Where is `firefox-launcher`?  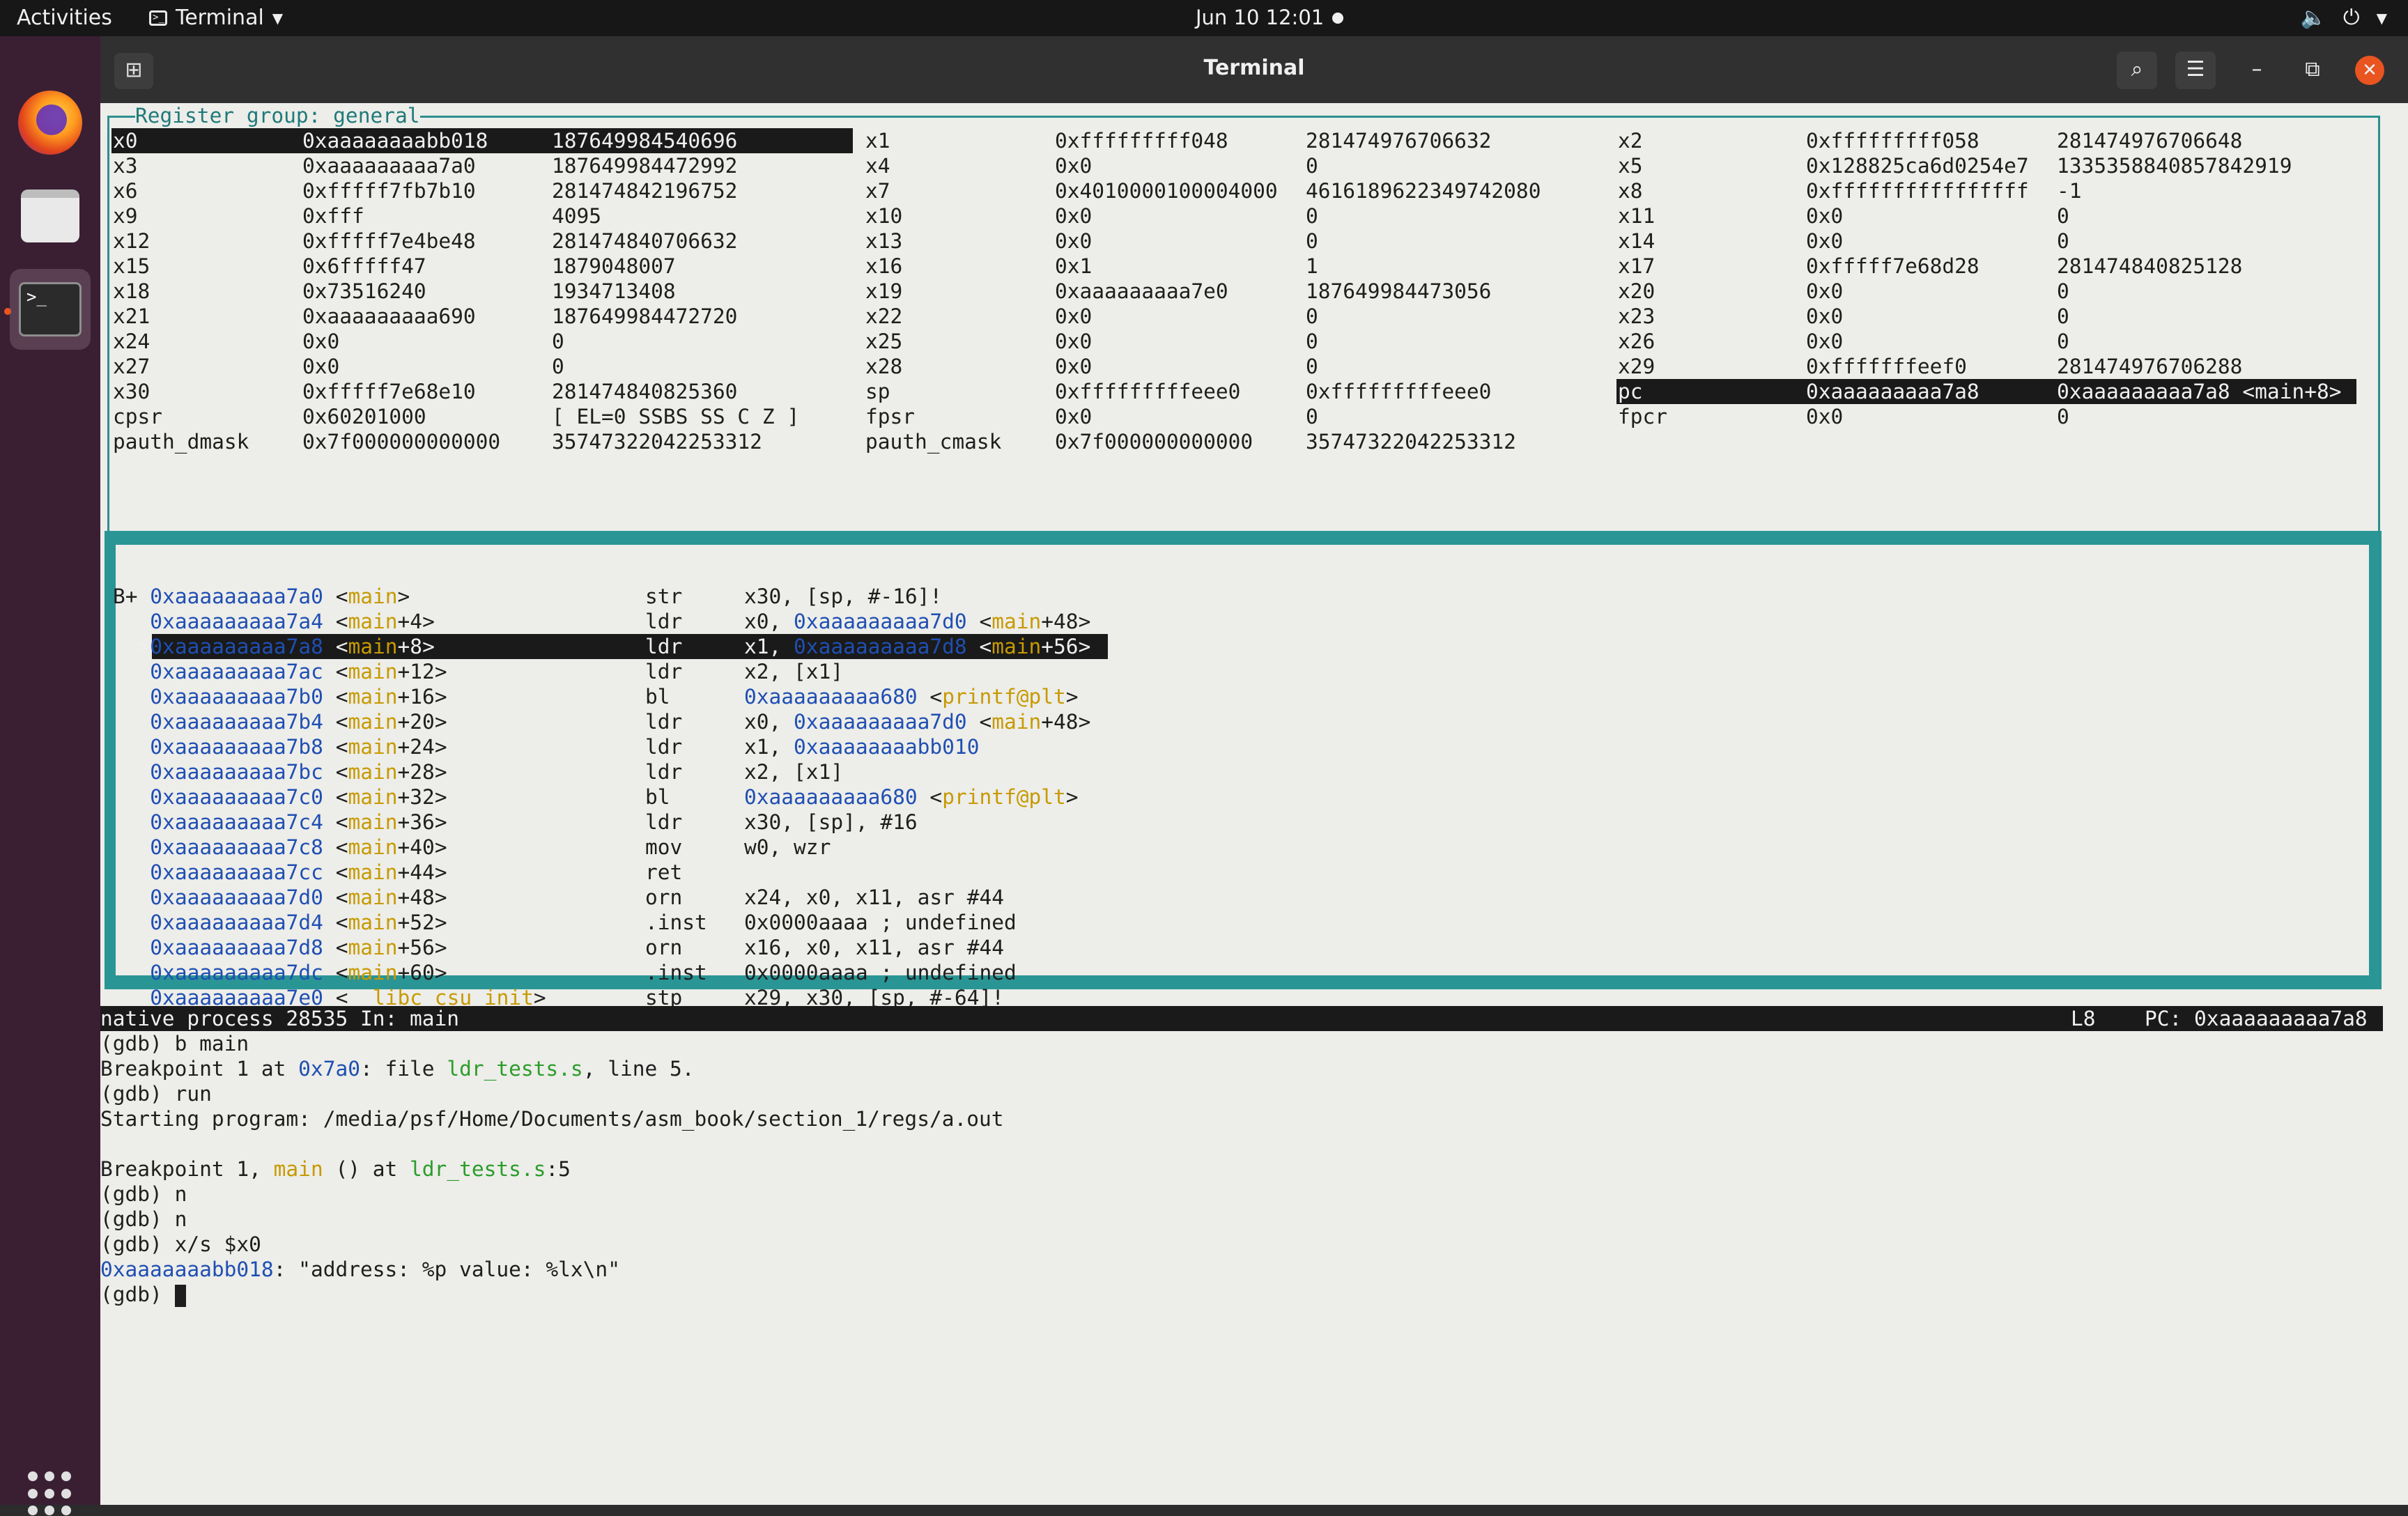
firefox-launcher is located at coordinates (51, 122).